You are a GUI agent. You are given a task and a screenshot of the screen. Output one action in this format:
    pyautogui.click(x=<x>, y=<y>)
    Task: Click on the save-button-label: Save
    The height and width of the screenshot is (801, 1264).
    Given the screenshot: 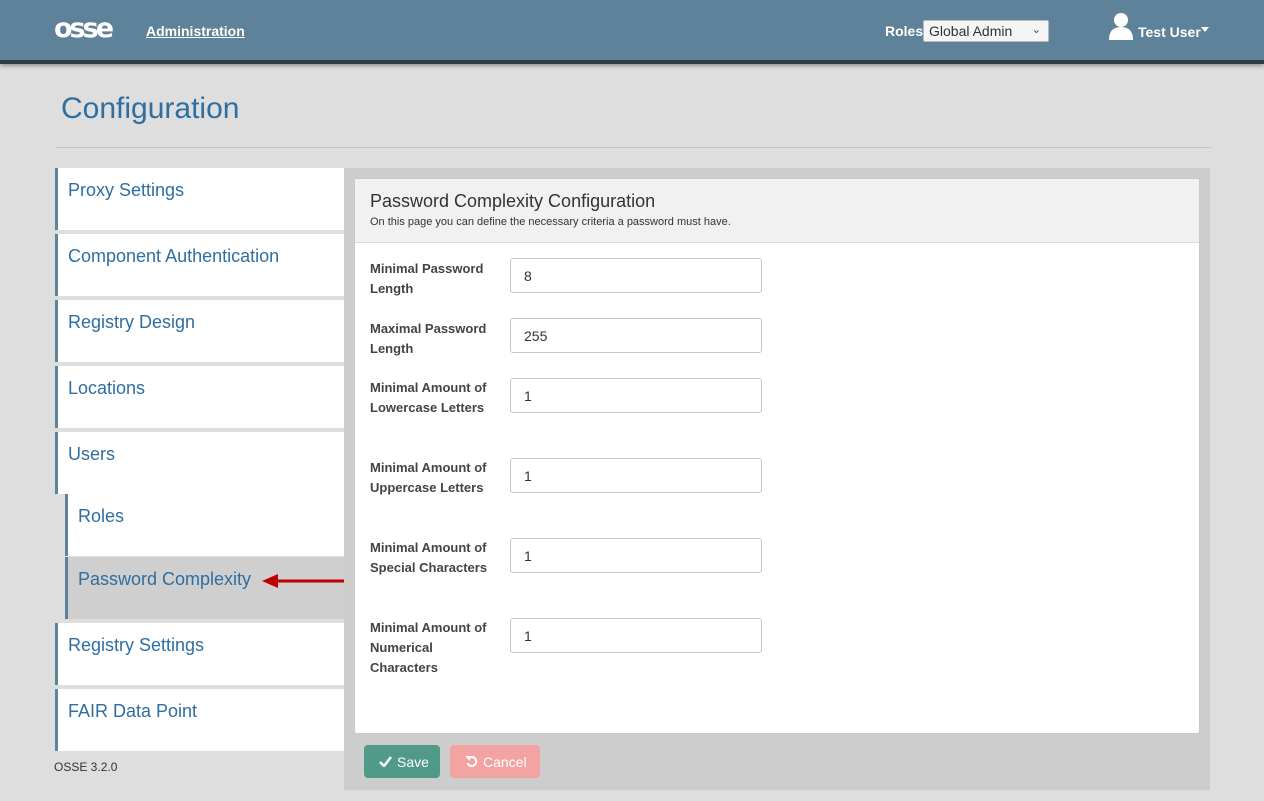 What is the action you would take?
    pyautogui.click(x=413, y=761)
    